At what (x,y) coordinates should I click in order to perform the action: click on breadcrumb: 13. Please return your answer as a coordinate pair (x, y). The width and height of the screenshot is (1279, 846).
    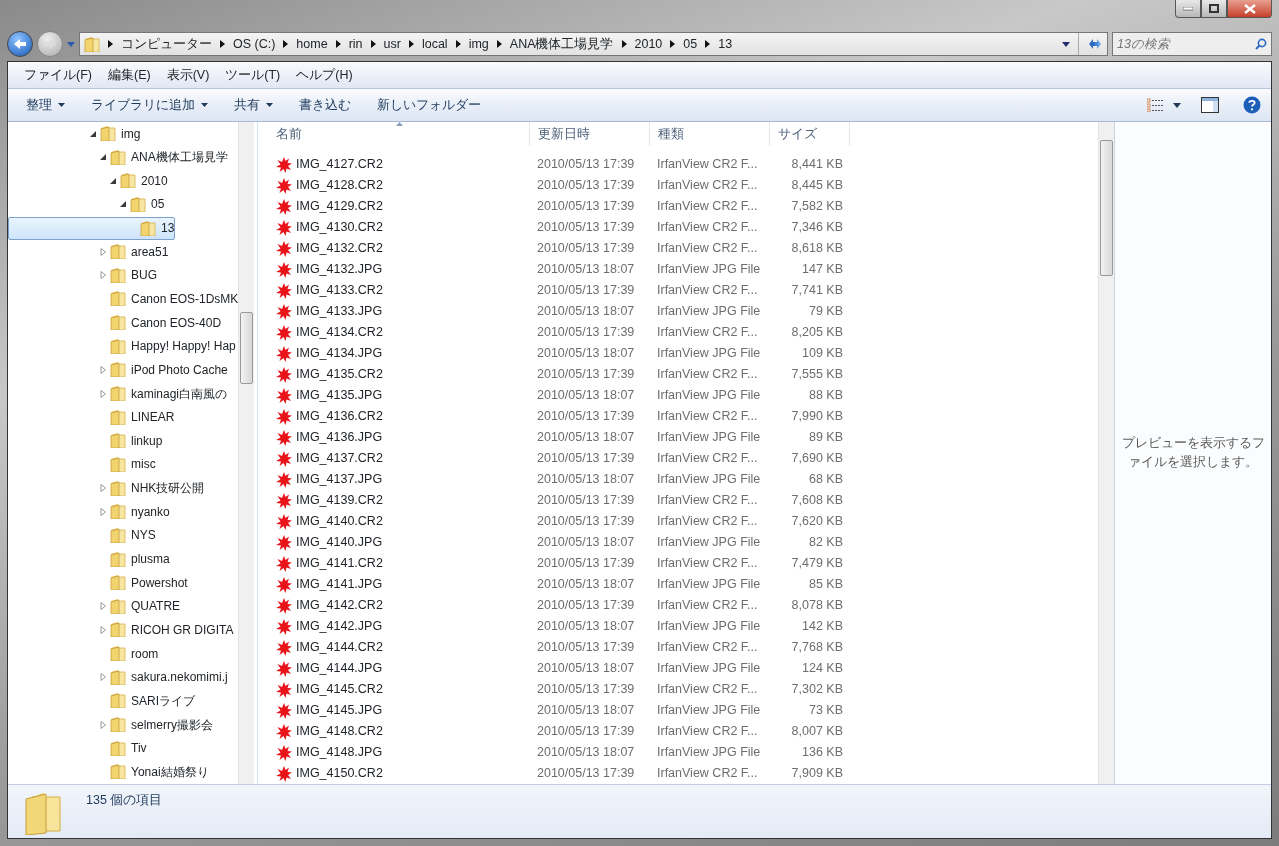
    Looking at the image, I should click on (725, 44).